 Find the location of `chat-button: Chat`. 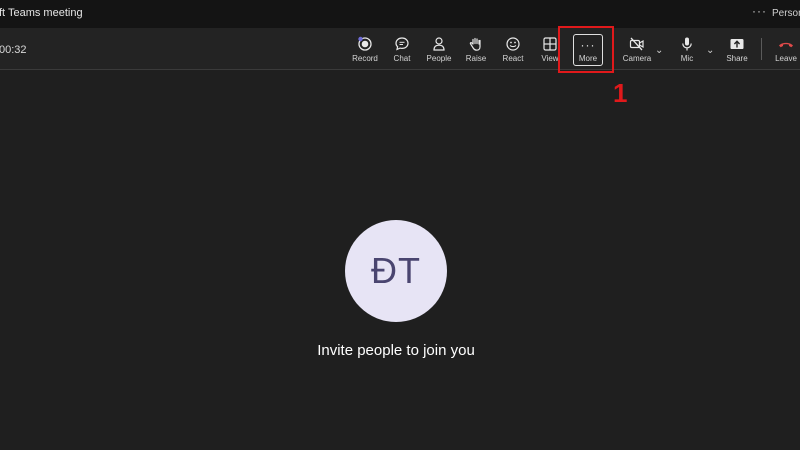

chat-button: Chat is located at coordinates (402, 51).